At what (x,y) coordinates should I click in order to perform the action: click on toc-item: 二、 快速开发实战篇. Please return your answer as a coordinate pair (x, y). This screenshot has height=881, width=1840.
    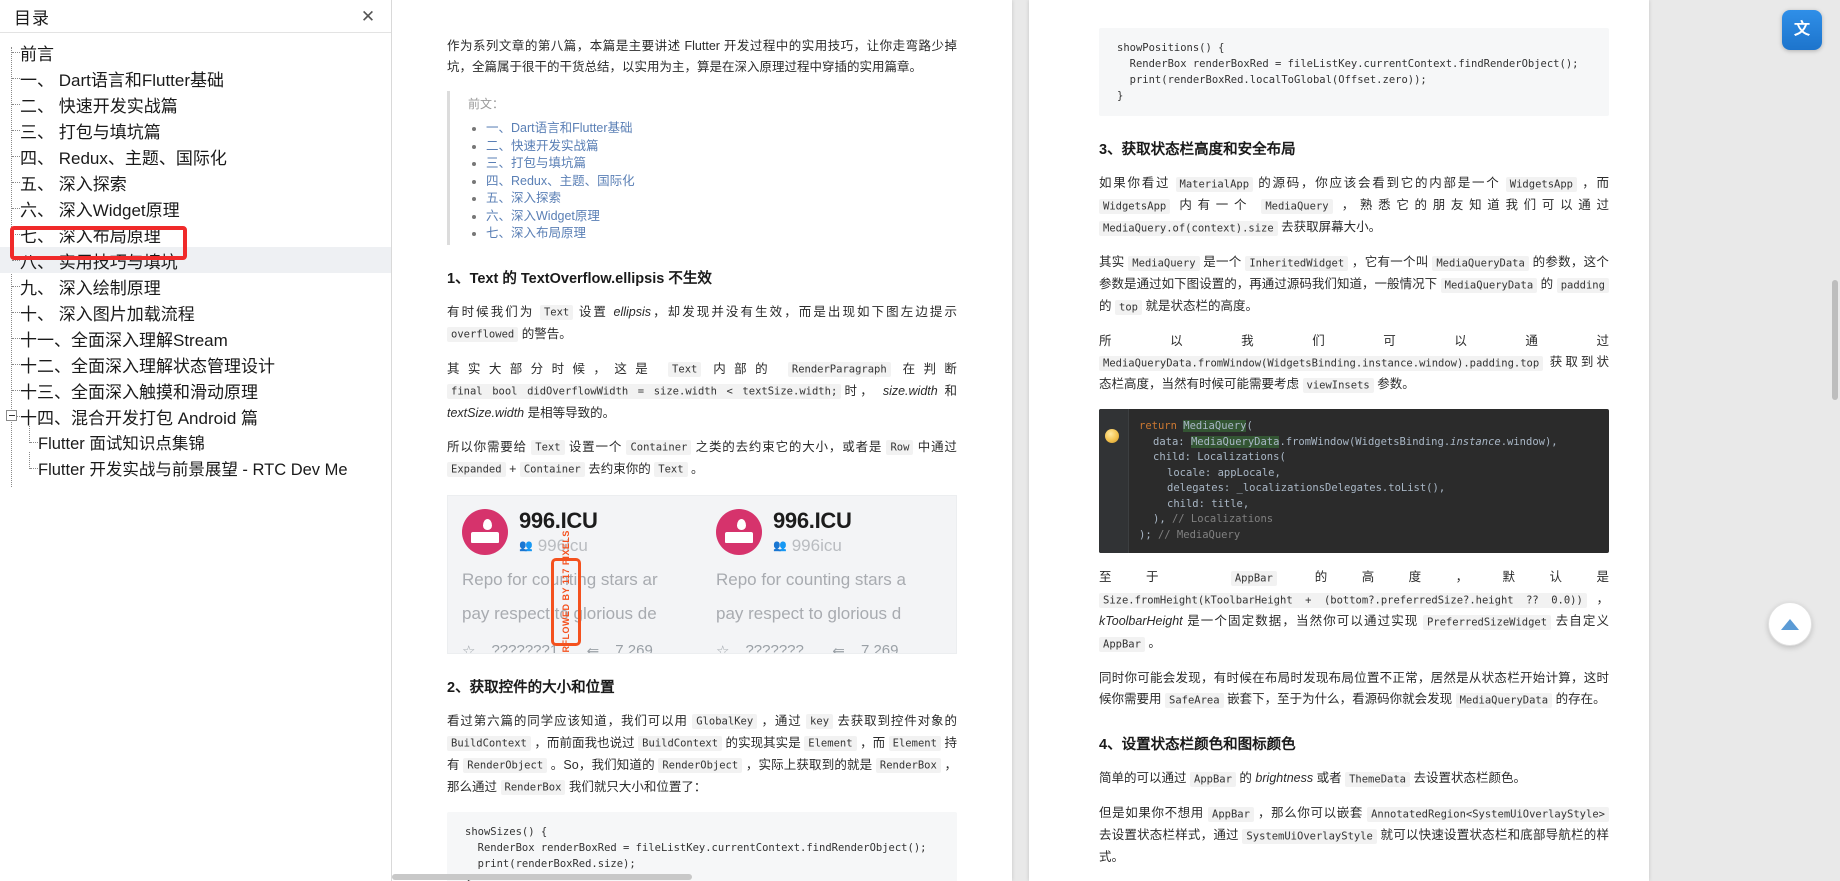
    Looking at the image, I should click on (195, 104).